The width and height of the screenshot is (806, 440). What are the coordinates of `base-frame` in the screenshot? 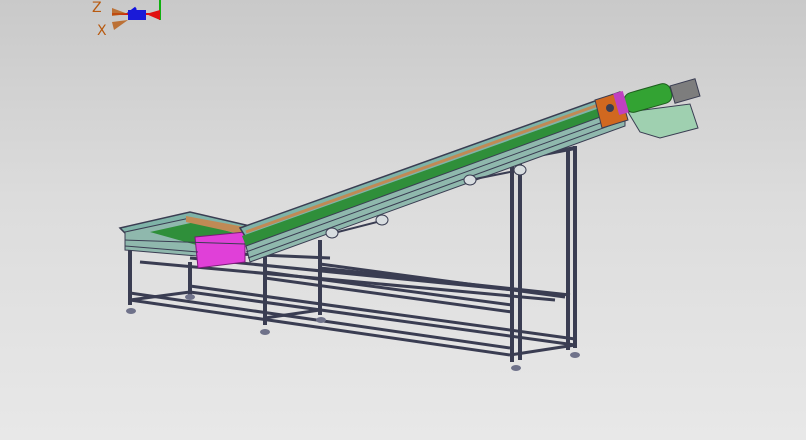 It's located at (352, 302).